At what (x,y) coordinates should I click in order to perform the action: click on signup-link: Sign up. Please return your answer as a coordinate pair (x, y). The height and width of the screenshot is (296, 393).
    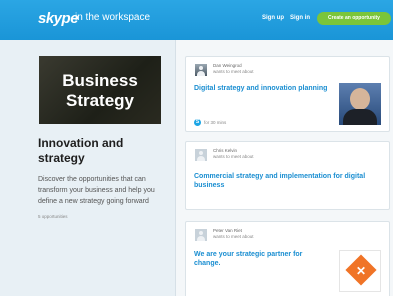
    Looking at the image, I should click on (273, 18).